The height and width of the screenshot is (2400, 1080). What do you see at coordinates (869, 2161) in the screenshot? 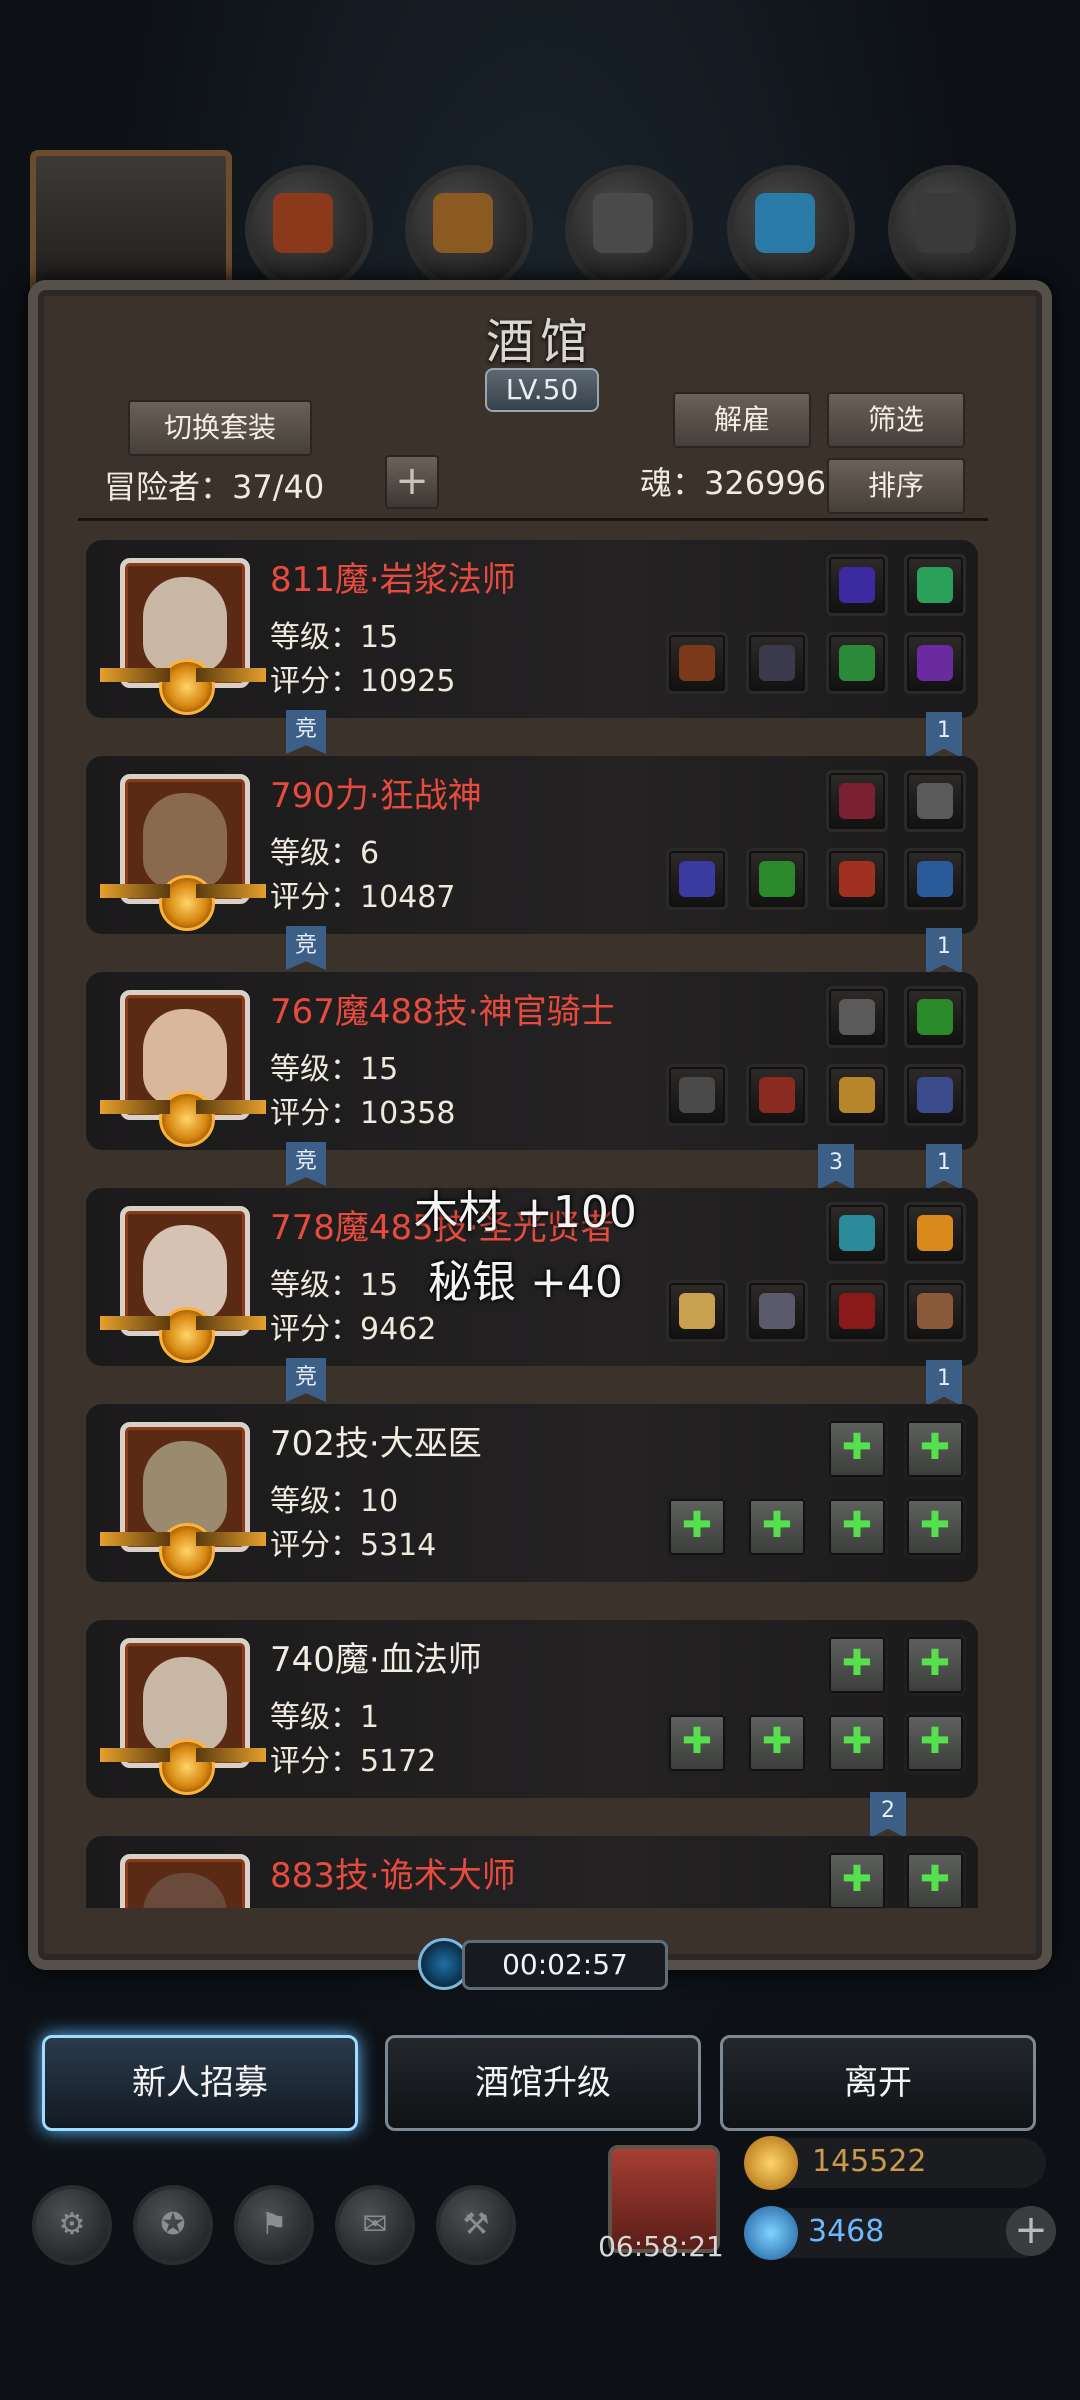
I see `gold-amount: 145522` at bounding box center [869, 2161].